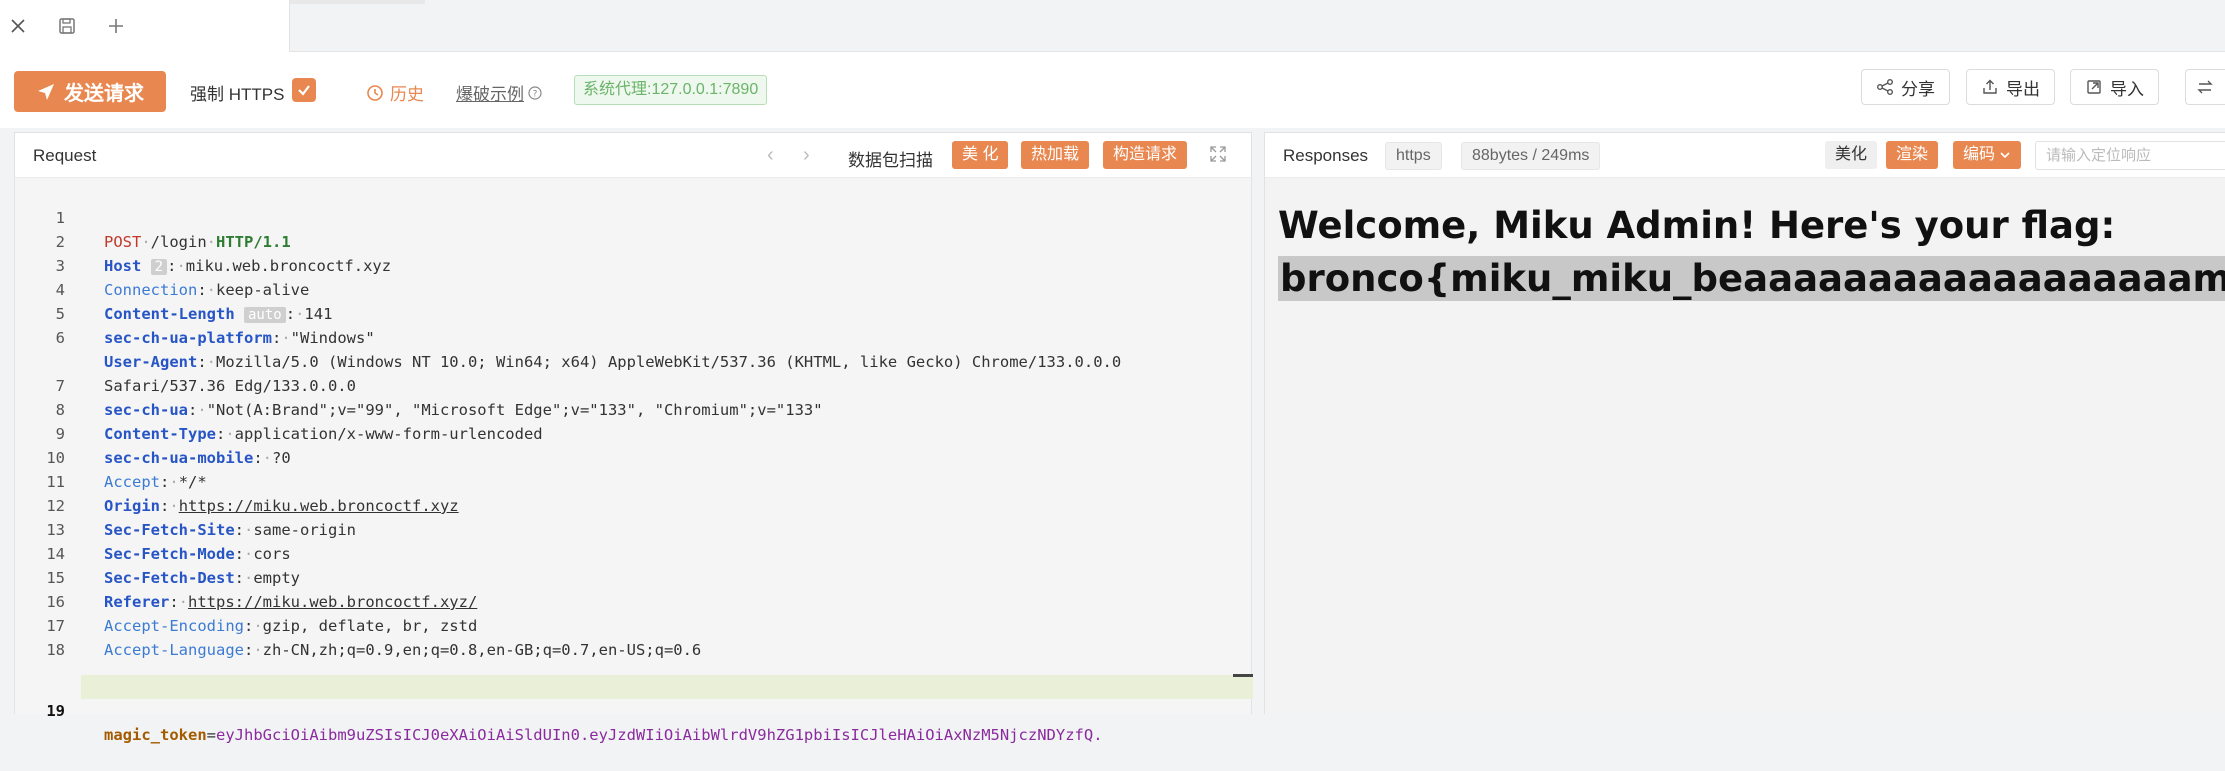  I want to click on hotload-button: 热加载, so click(1055, 155).